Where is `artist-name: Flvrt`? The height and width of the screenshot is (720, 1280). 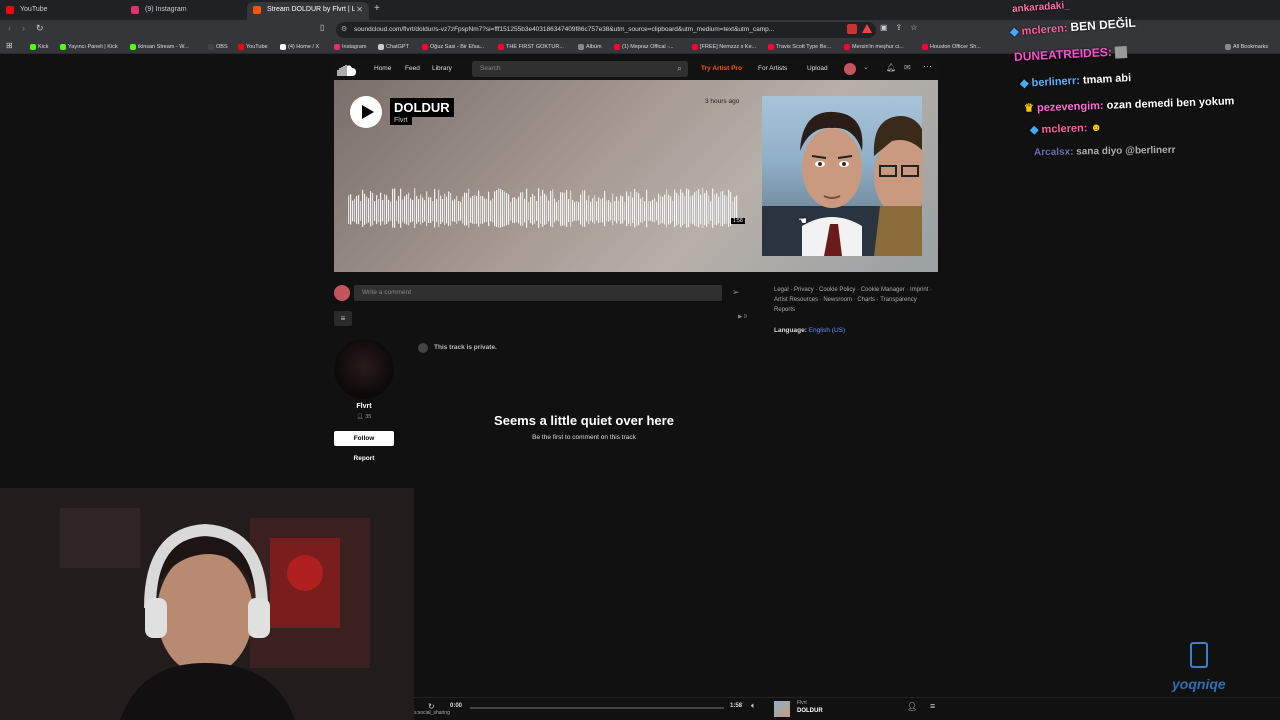 artist-name: Flvrt is located at coordinates (364, 406).